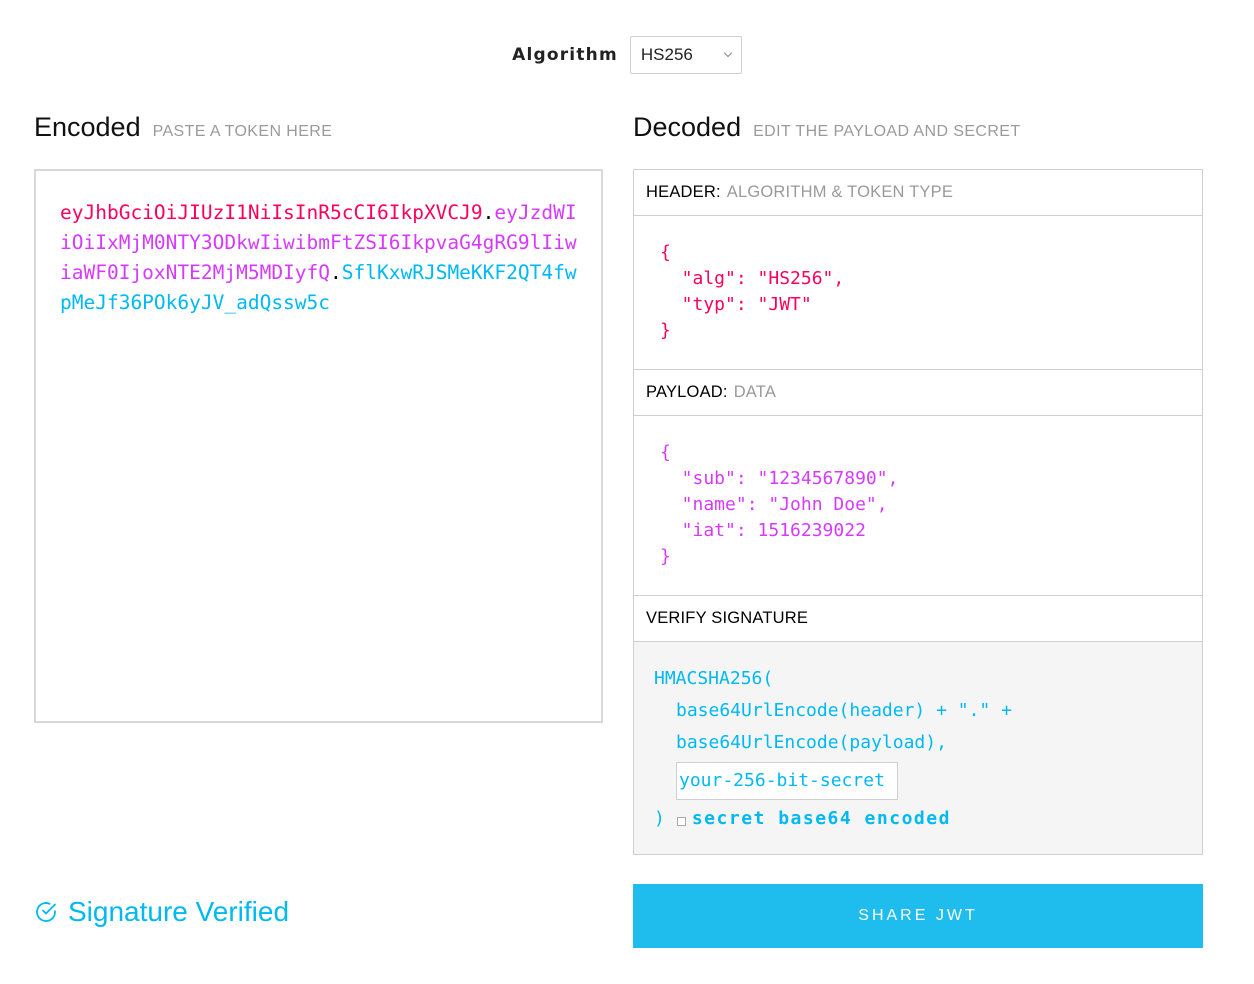 The image size is (1254, 984). What do you see at coordinates (821, 818) in the screenshot?
I see `base64-checkbox-label: secret base64 encoded` at bounding box center [821, 818].